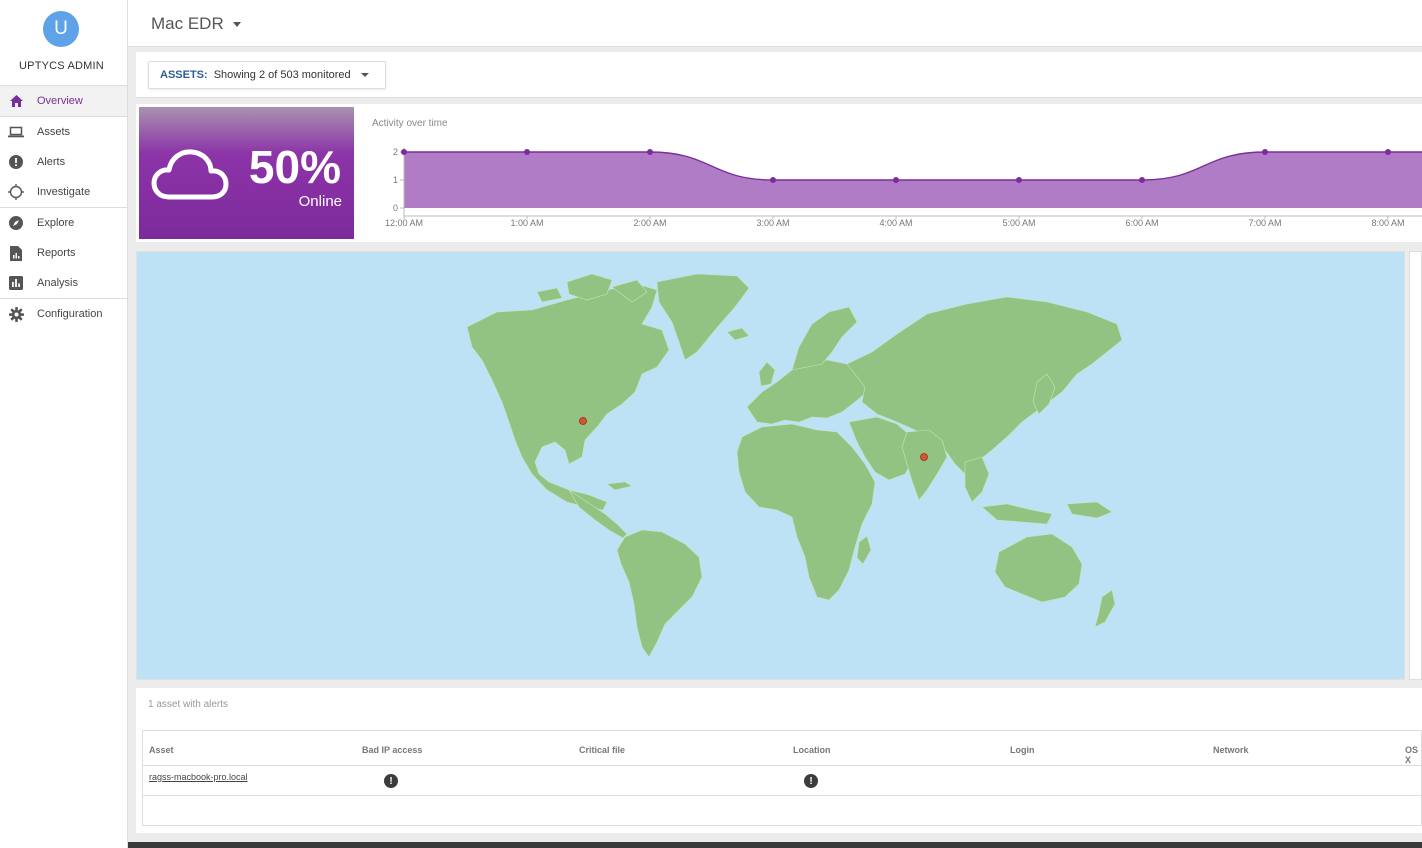 This screenshot has width=1422, height=848. What do you see at coordinates (56, 223) in the screenshot?
I see `sidebar-item-label: Explore` at bounding box center [56, 223].